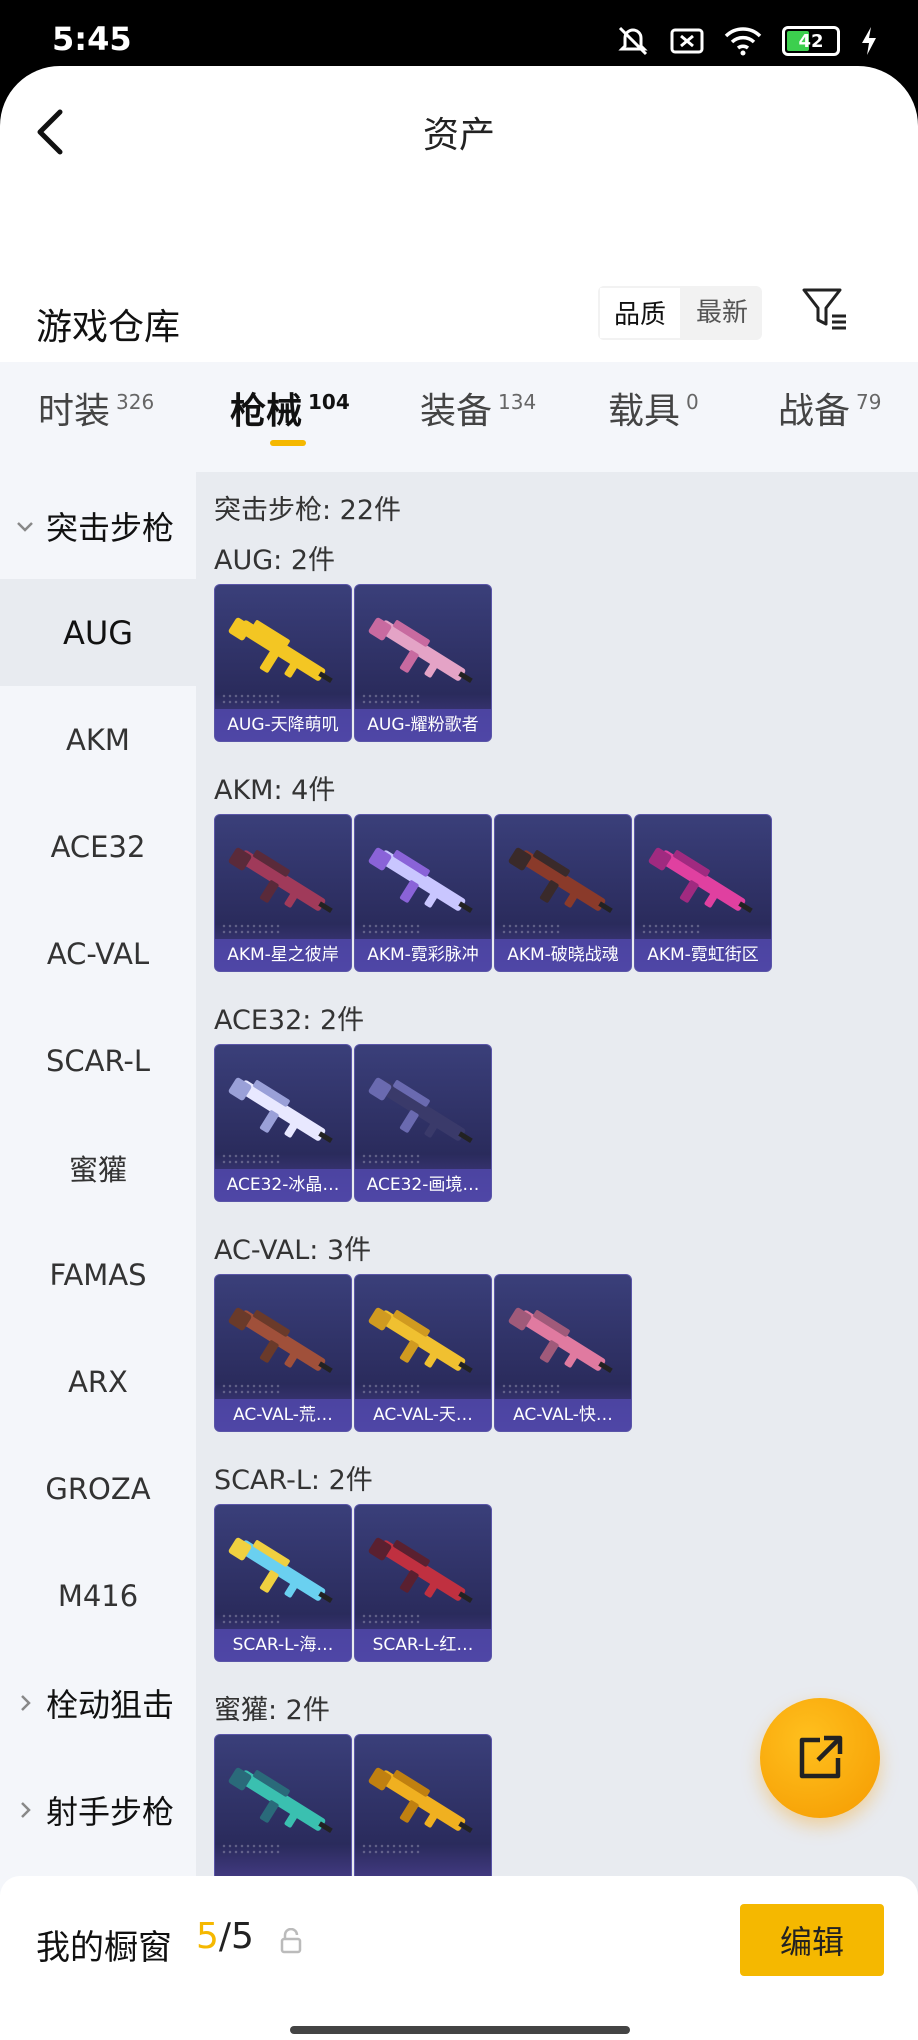  Describe the element at coordinates (653, 408) in the screenshot. I see `tab-vehicles: 载具 0` at that location.